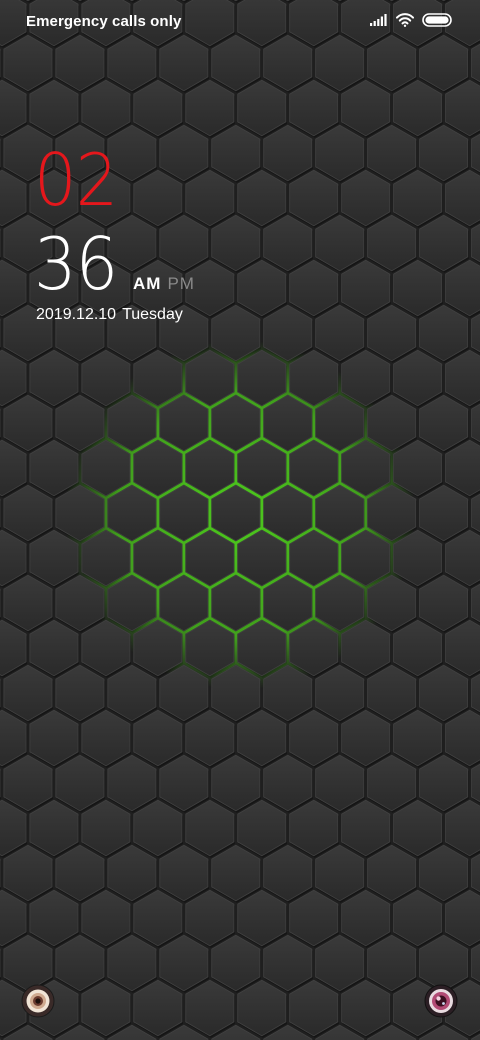 Image resolution: width=480 pixels, height=1040 pixels. Describe the element at coordinates (164, 284) in the screenshot. I see `am-pm-indicator: AM PM` at that location.